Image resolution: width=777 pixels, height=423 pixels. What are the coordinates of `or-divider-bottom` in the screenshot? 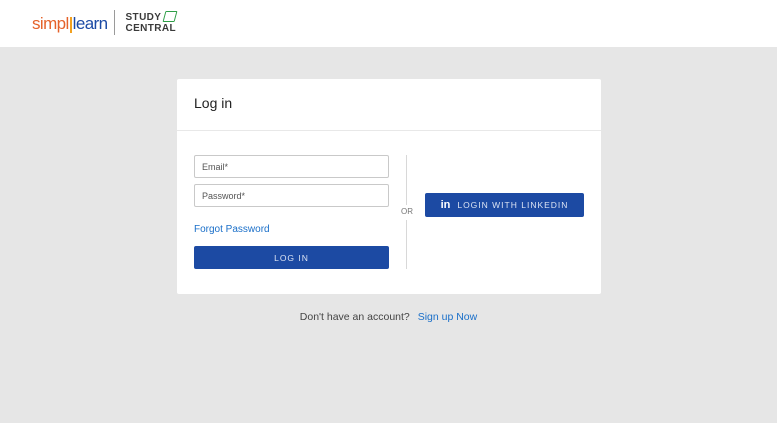 It's located at (406, 244).